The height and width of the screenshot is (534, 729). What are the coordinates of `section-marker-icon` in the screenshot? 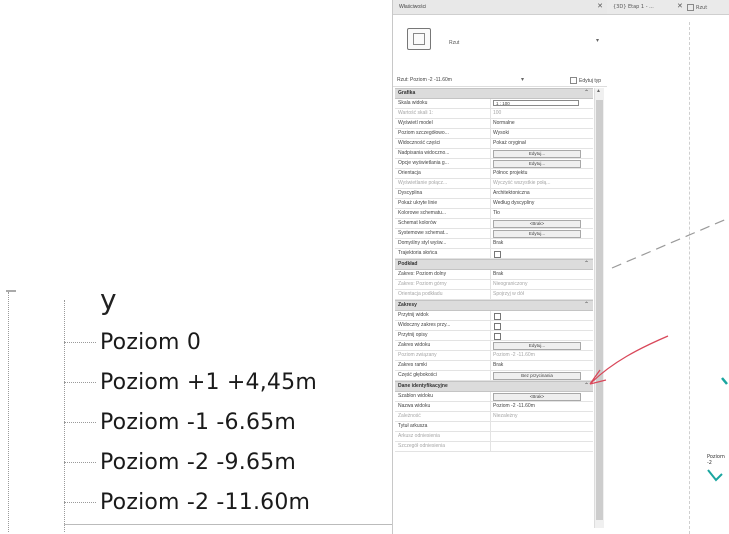 It's located at (715, 475).